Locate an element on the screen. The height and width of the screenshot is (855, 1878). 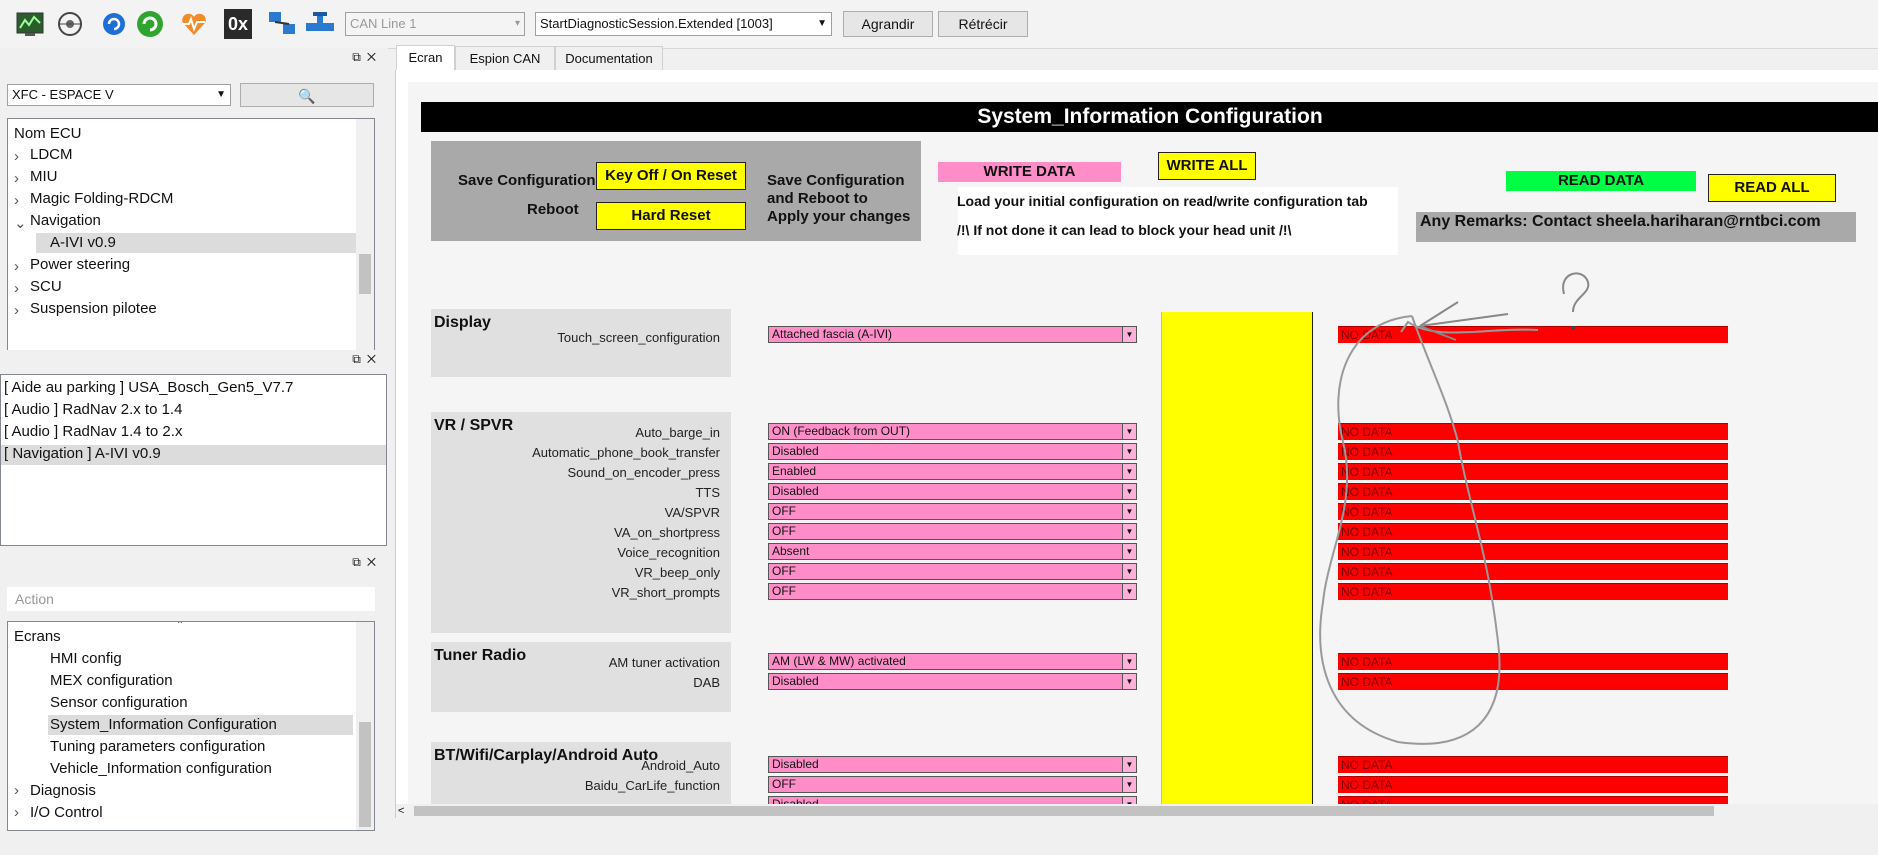
tree-root: Ecrans is located at coordinates (37, 636).